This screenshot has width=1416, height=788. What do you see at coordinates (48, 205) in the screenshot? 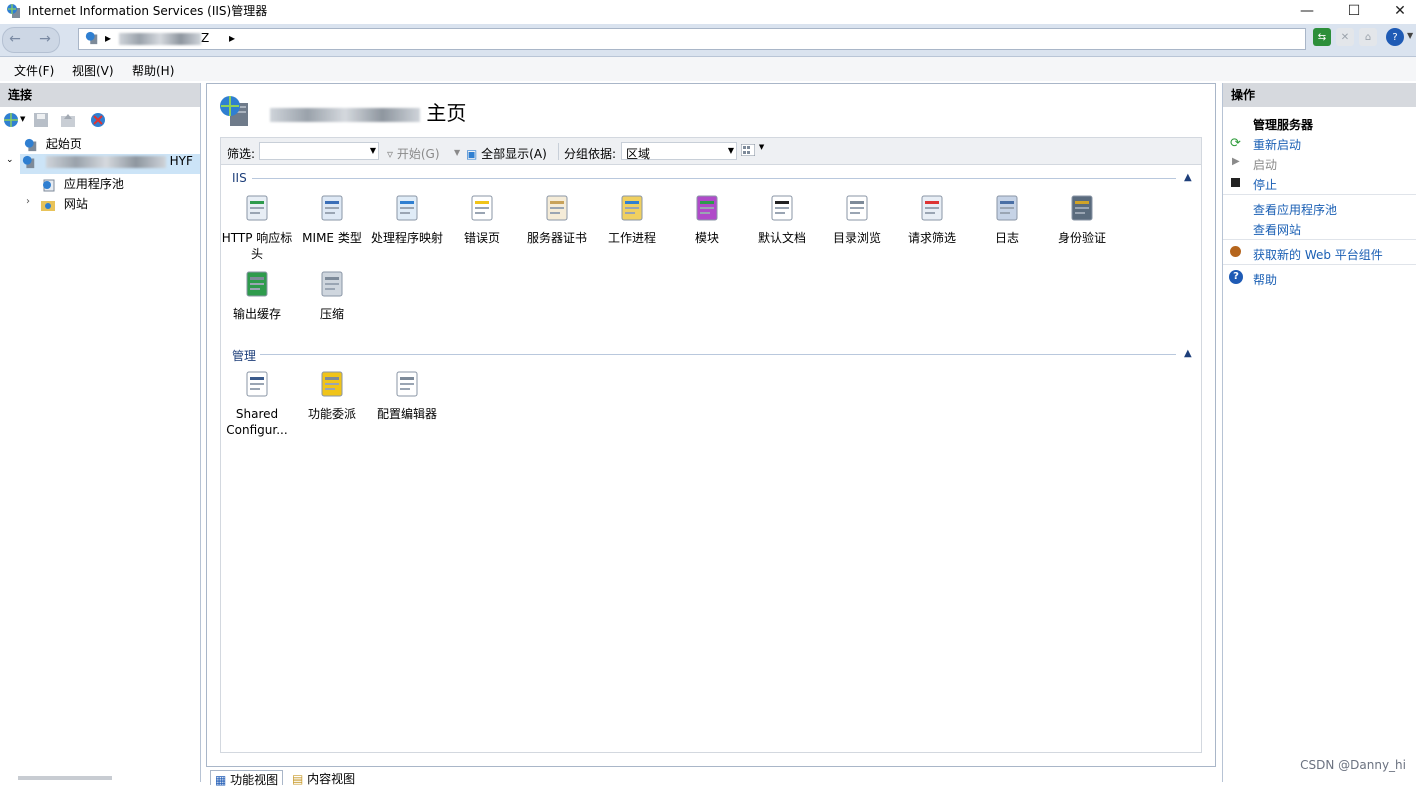
I see `sites-folder-icon` at bounding box center [48, 205].